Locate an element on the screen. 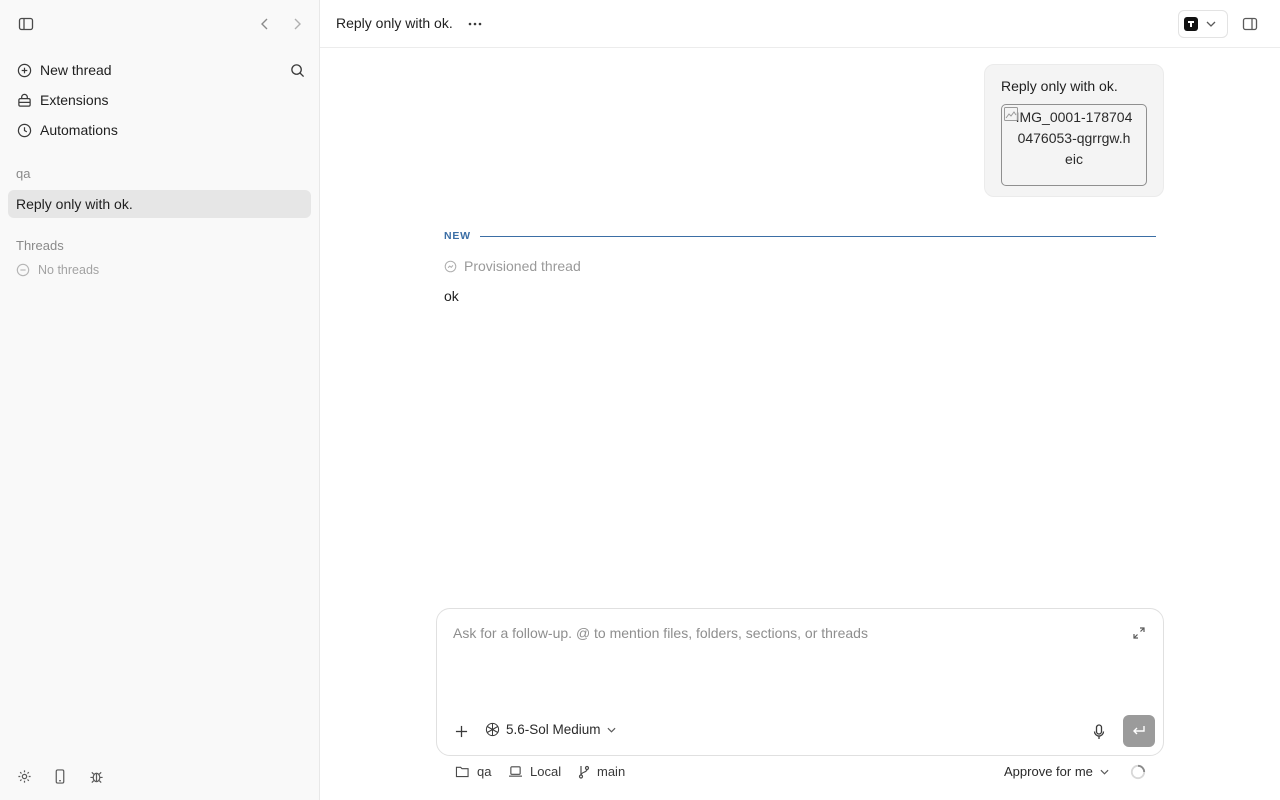 The height and width of the screenshot is (800, 1280). bug-icon is located at coordinates (96, 777).